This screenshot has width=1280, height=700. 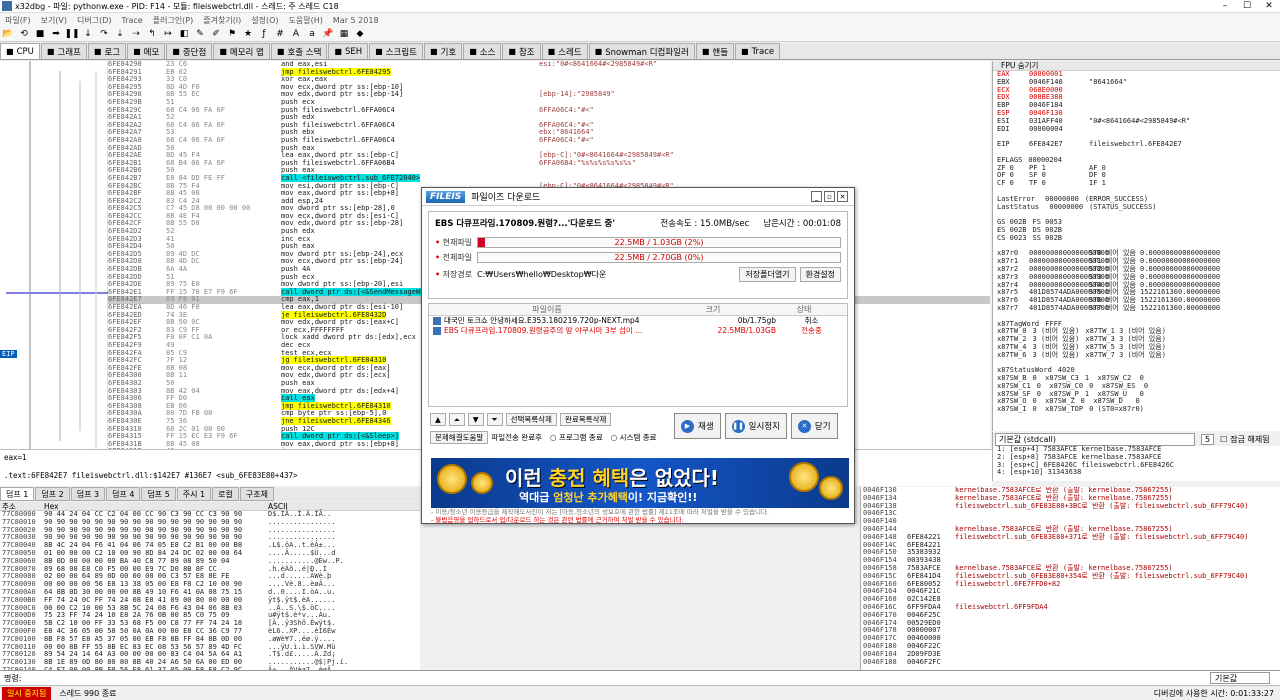 I want to click on menu-item: 도움말(H), so click(x=306, y=20).